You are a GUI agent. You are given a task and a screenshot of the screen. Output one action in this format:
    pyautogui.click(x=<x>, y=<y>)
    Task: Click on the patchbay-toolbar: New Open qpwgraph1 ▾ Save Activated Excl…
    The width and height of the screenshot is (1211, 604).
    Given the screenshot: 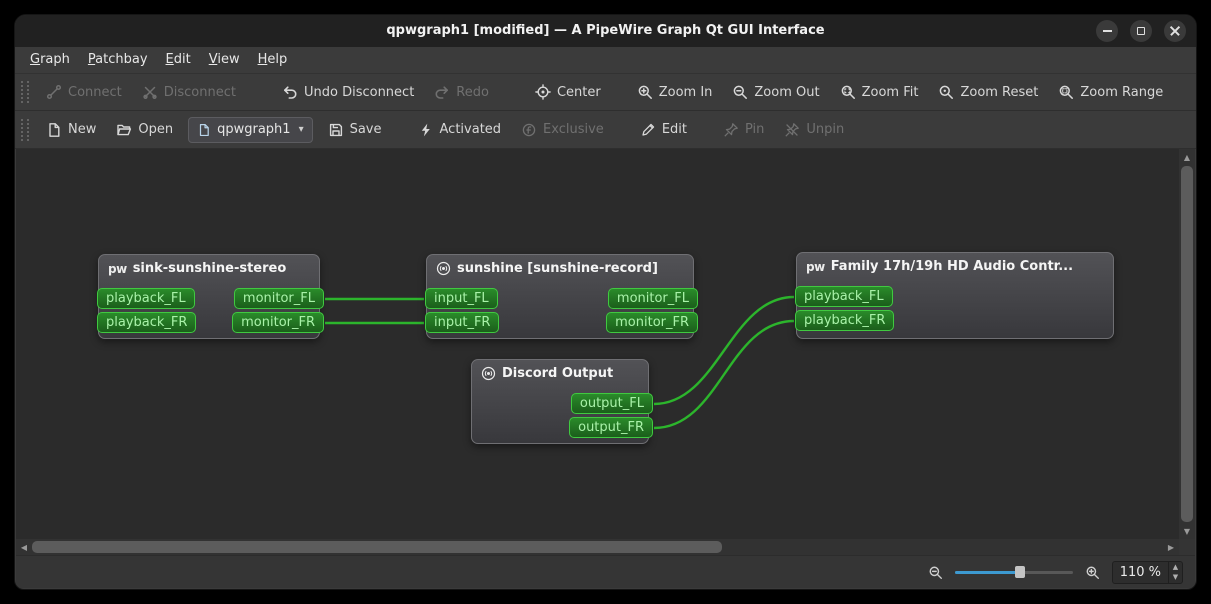 What is the action you would take?
    pyautogui.click(x=605, y=130)
    